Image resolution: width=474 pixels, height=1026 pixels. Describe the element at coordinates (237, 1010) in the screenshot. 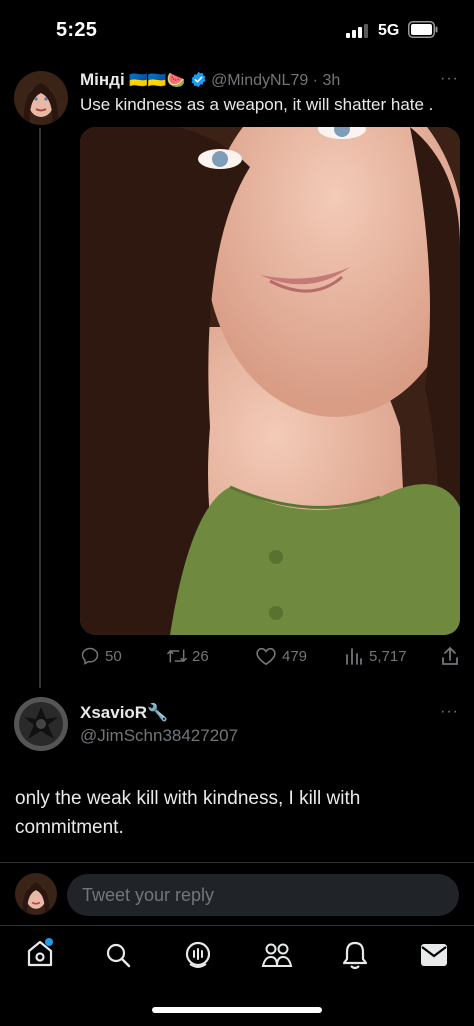

I see `home-indicator` at that location.